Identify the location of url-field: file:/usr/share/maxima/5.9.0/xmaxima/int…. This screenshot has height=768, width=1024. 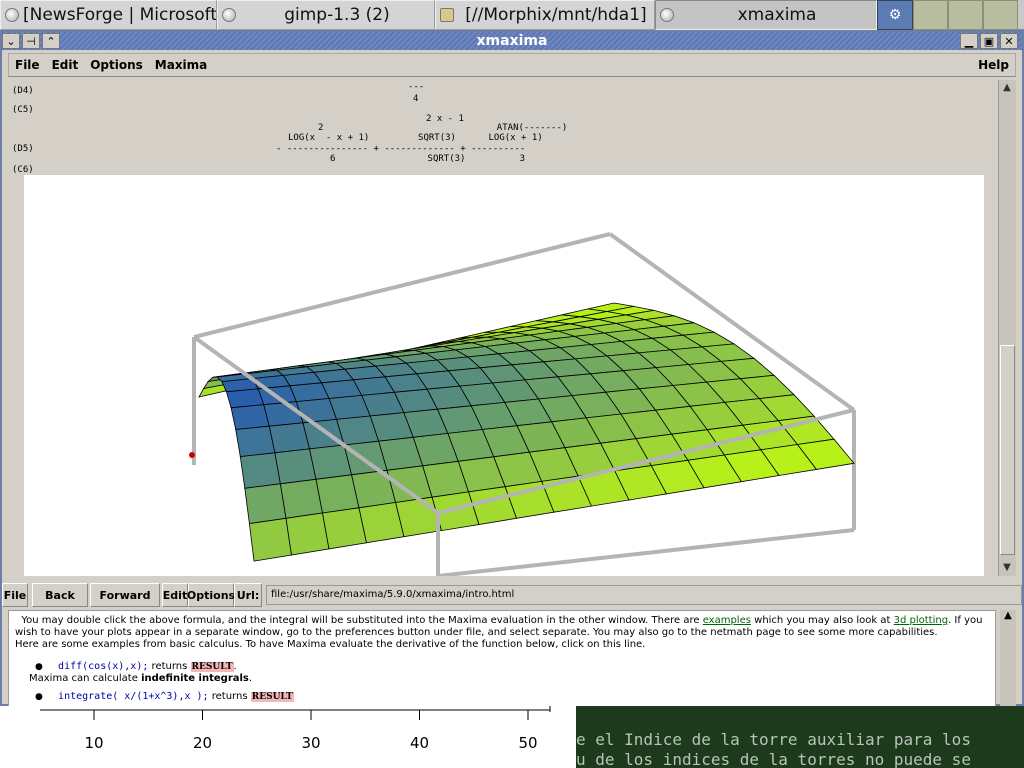
(644, 595).